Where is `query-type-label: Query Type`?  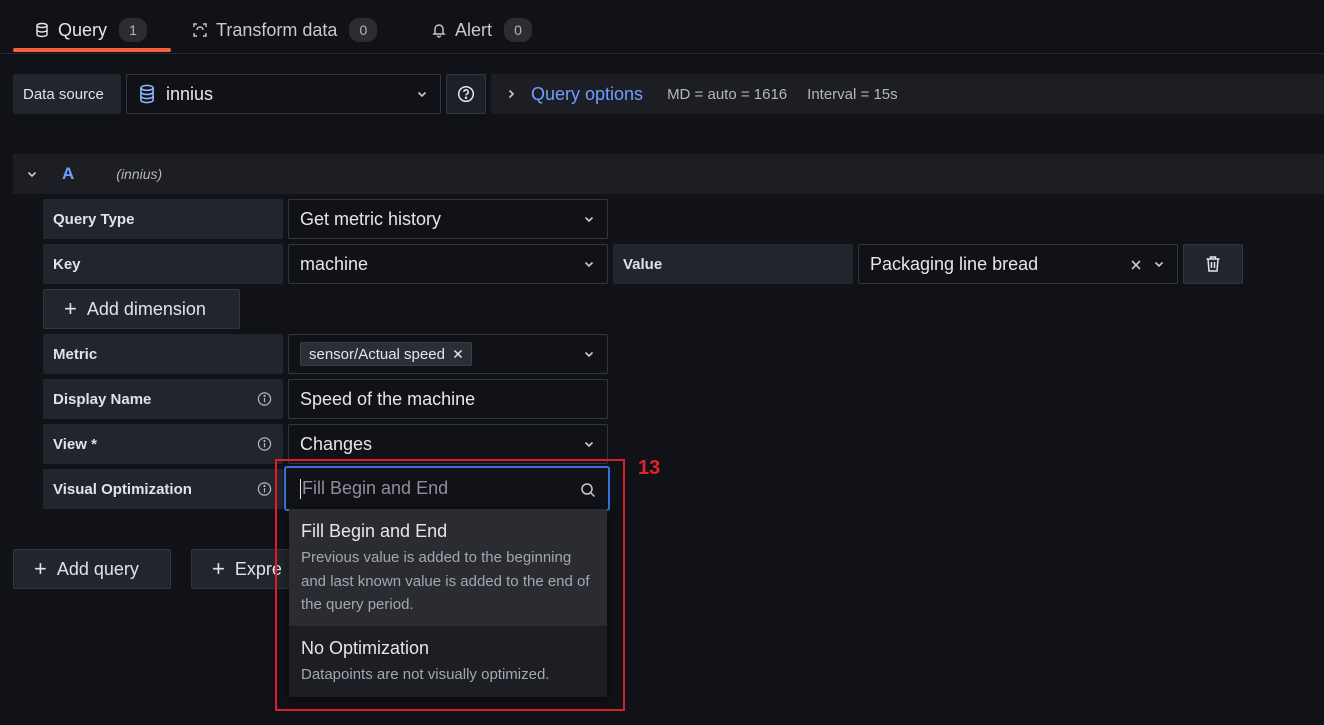 query-type-label: Query Type is located at coordinates (163, 219).